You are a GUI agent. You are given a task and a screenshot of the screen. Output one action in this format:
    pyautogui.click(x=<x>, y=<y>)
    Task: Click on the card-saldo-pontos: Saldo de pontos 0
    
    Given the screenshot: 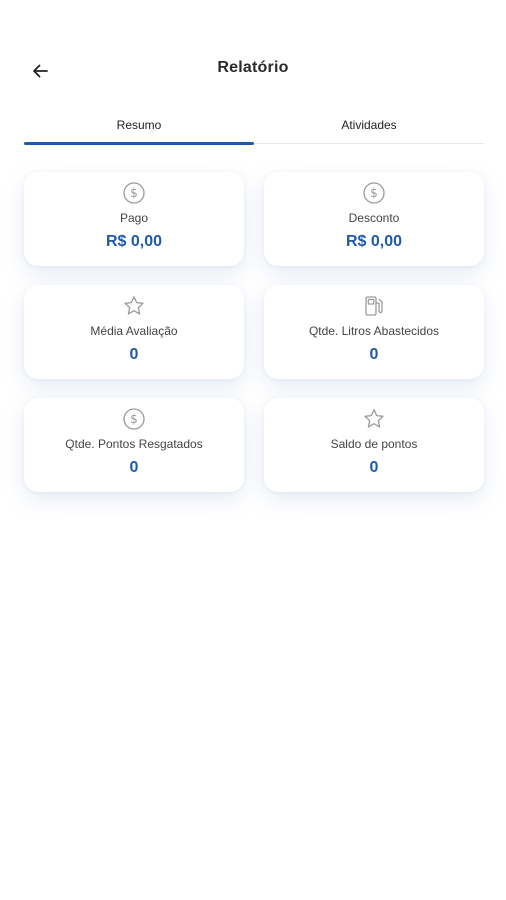 What is the action you would take?
    pyautogui.click(x=374, y=445)
    